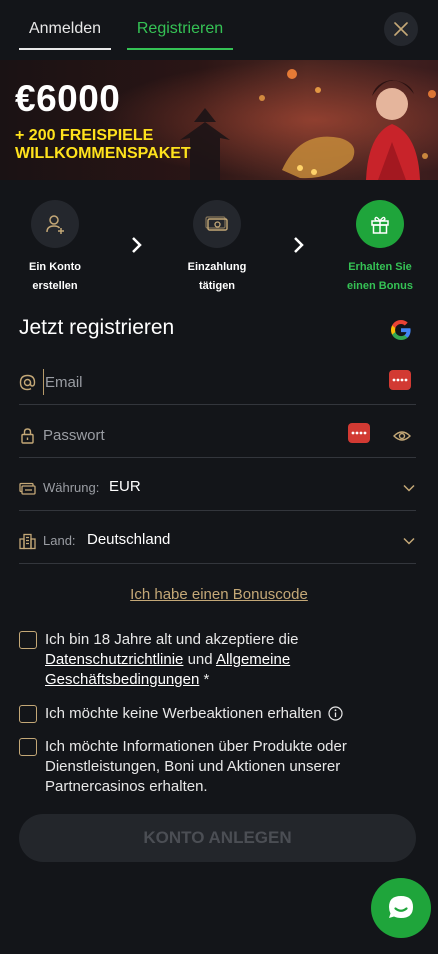 The height and width of the screenshot is (954, 438). I want to click on no-promos-checkbox, so click(28, 714).